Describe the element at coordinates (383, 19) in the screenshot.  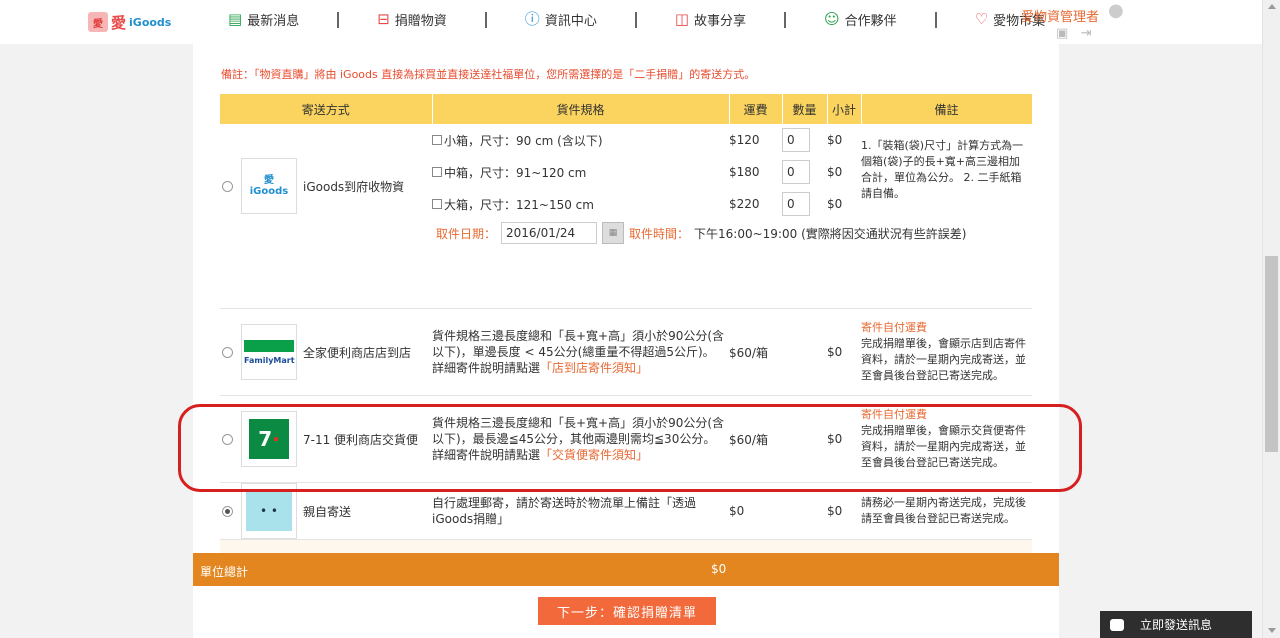
I see `gift-icon: ⊟` at that location.